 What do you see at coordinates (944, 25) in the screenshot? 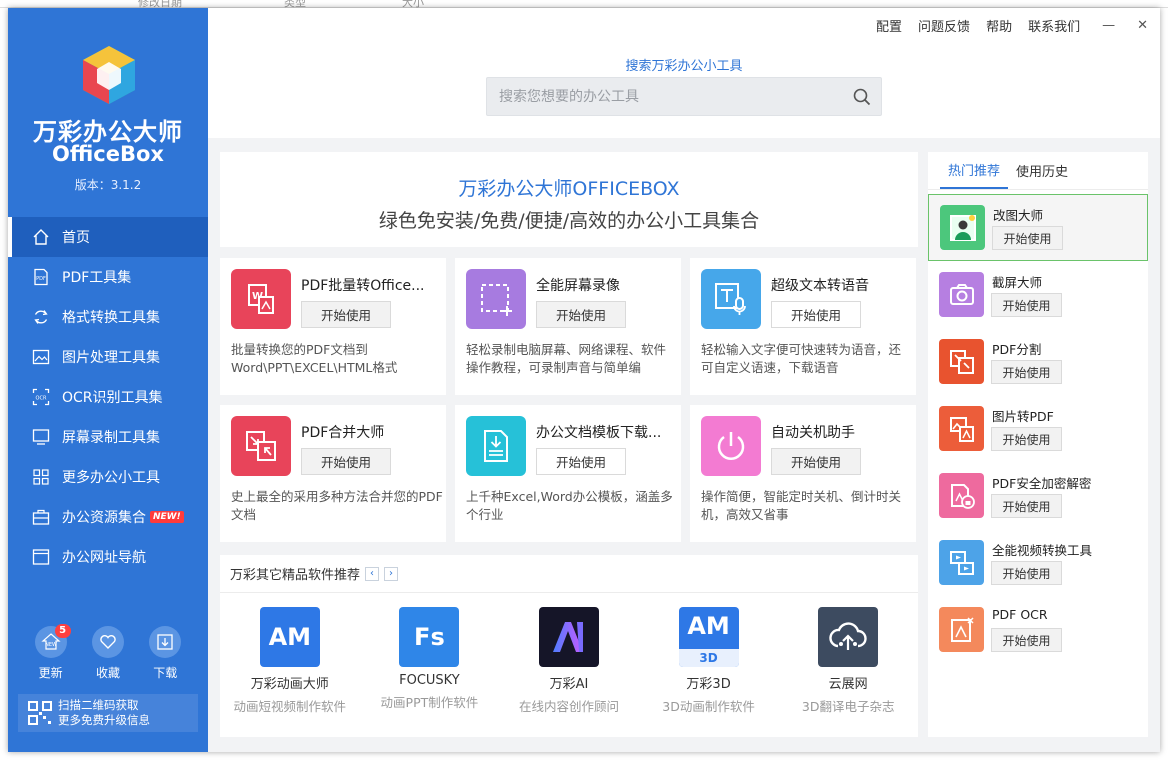
I see `feedback-link: 问题反馈` at bounding box center [944, 25].